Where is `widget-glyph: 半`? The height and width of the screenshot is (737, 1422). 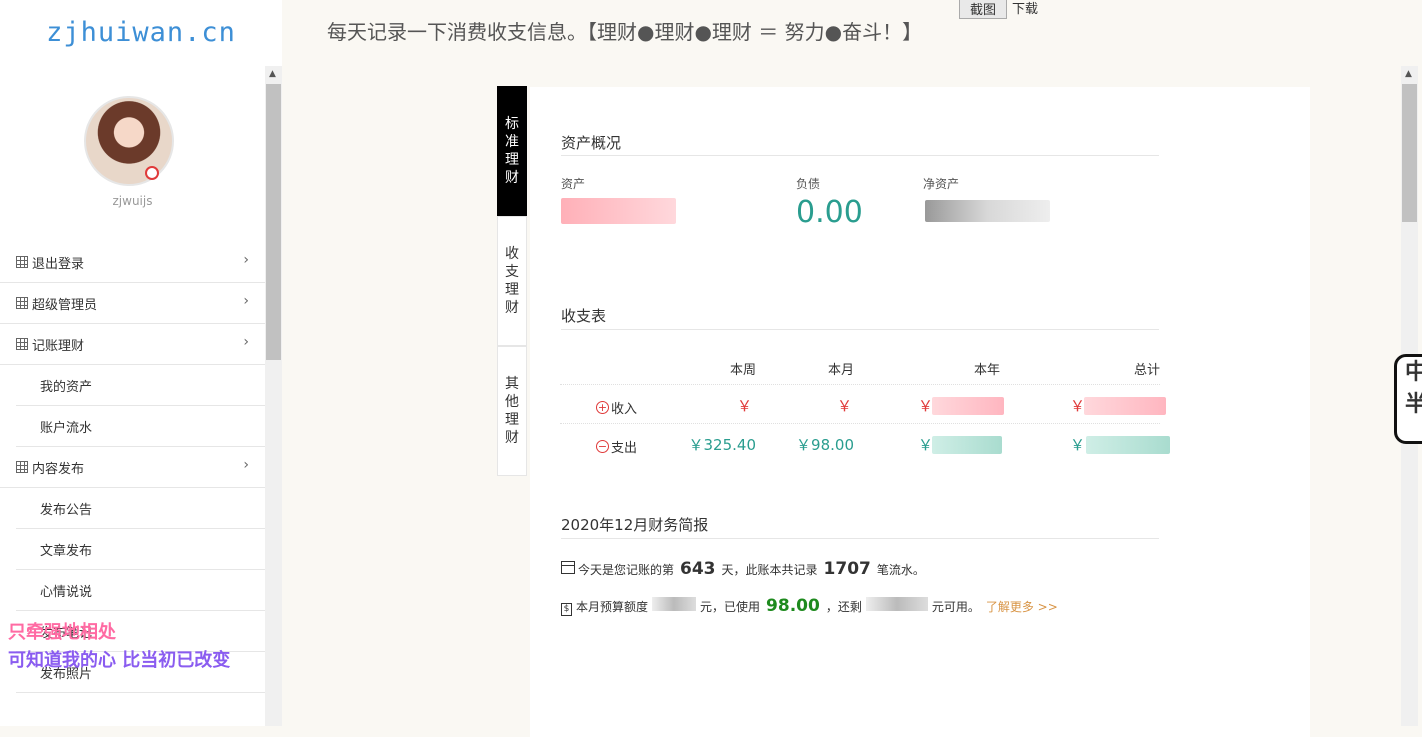 widget-glyph: 半 is located at coordinates (1413, 404).